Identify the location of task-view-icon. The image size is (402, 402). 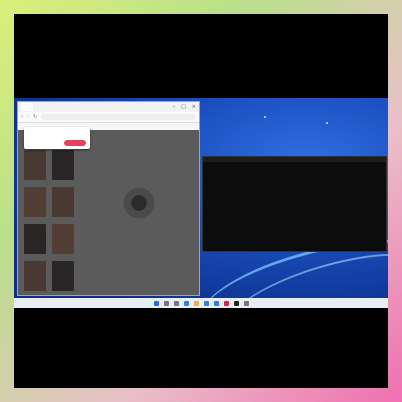
(176, 303).